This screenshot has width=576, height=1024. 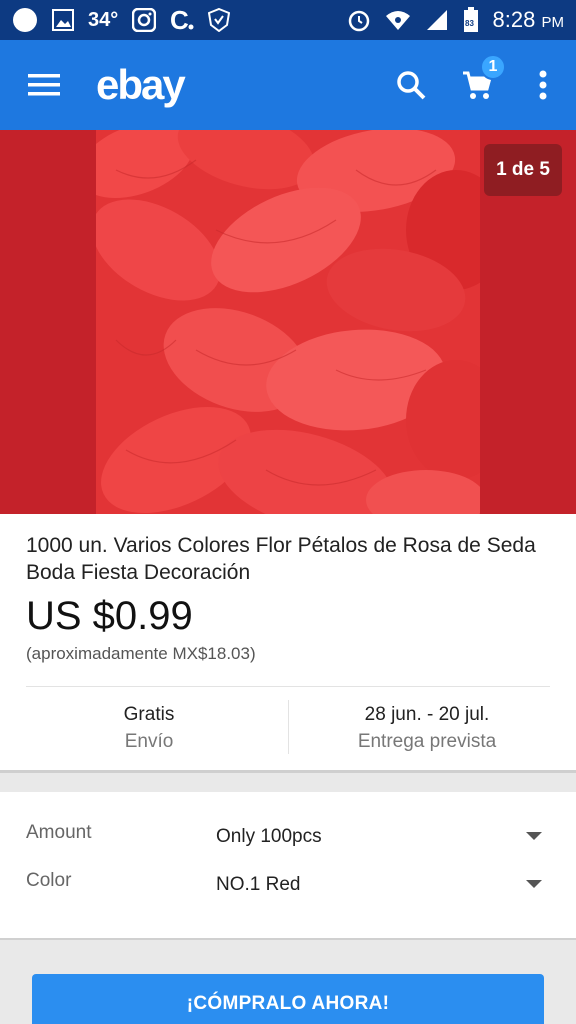 I want to click on clock-time: 8:28, so click(x=514, y=19).